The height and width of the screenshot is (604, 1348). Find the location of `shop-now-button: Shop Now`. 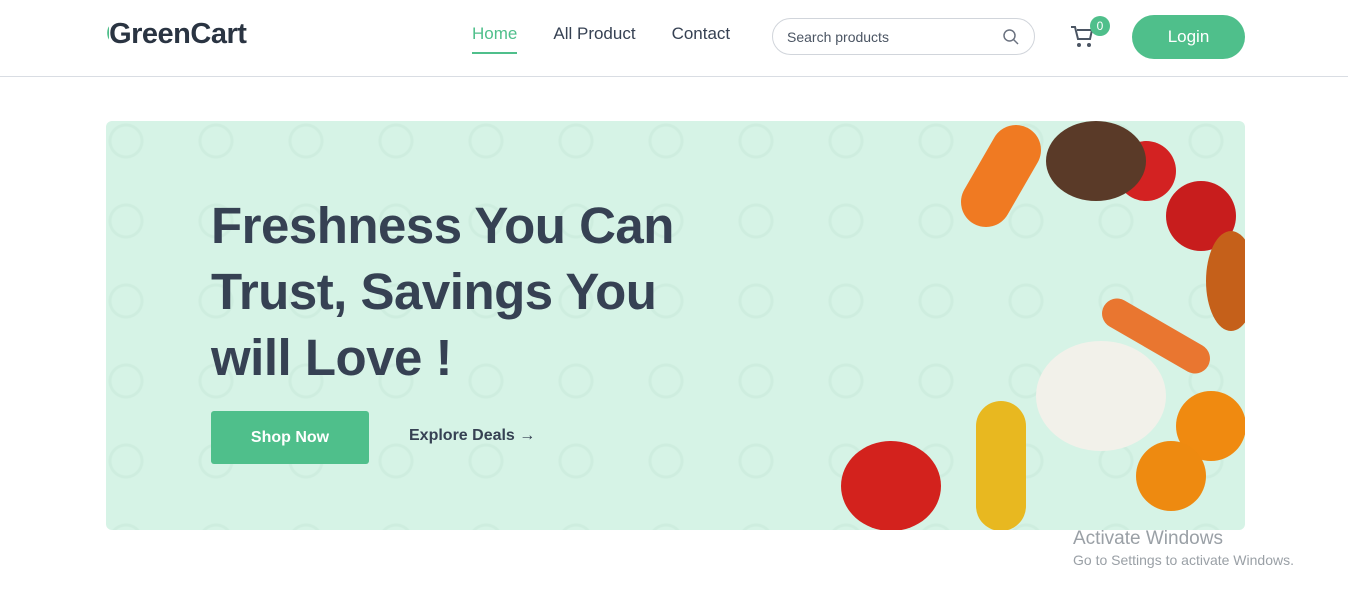

shop-now-button: Shop Now is located at coordinates (290, 437).